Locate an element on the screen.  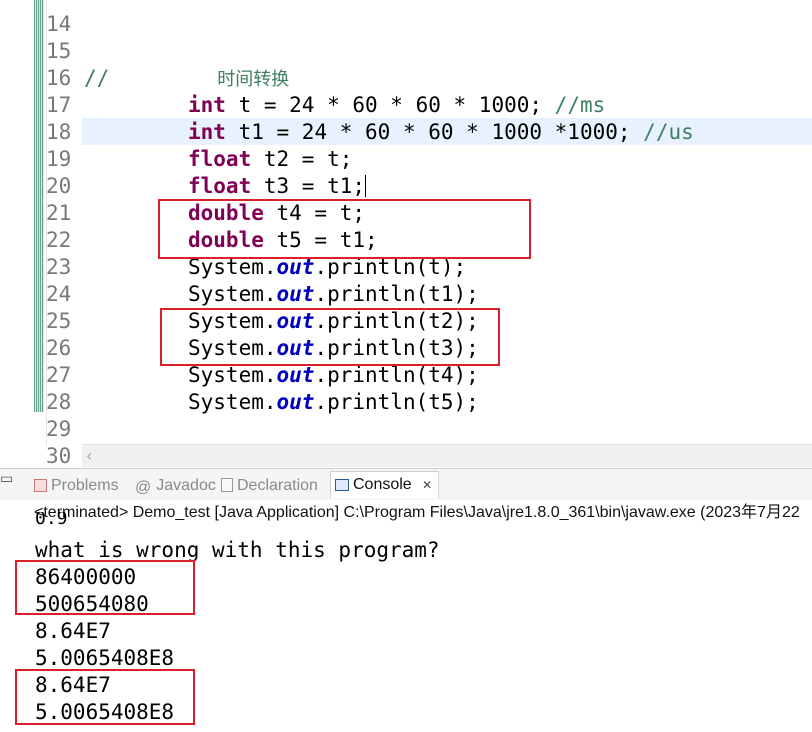
scroll-left-icon: ‹ is located at coordinates (89, 456).